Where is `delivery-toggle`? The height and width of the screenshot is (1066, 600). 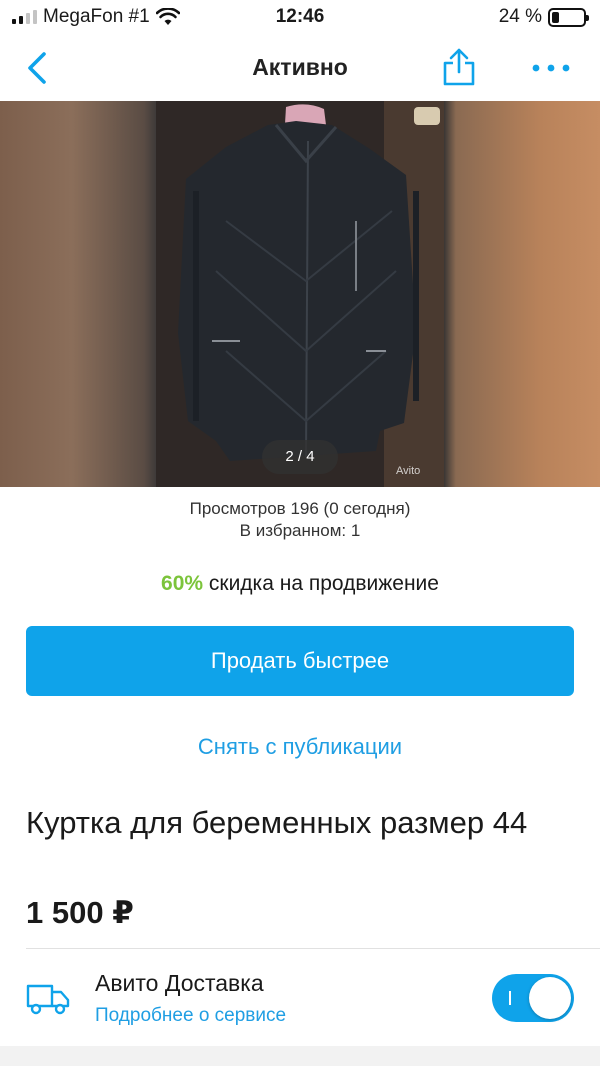 delivery-toggle is located at coordinates (533, 998).